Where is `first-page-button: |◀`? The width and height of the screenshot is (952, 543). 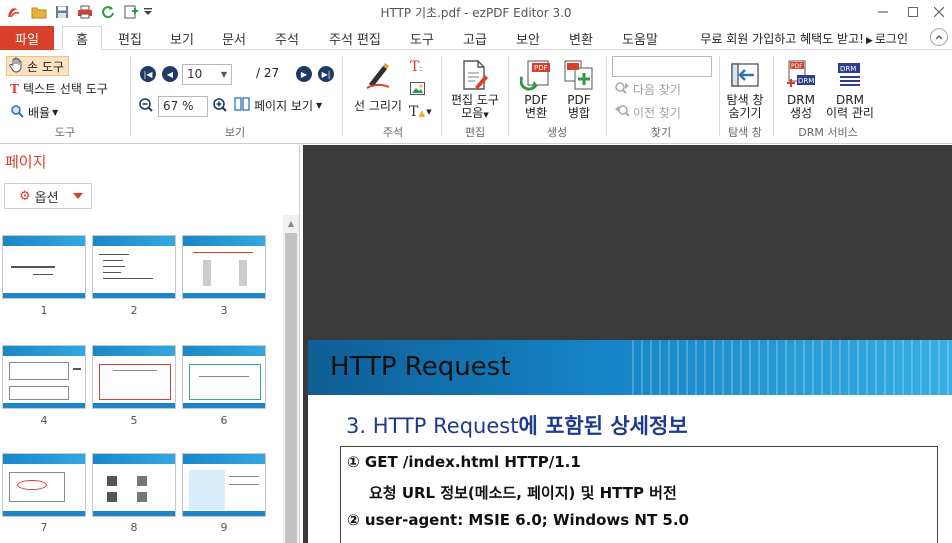
first-page-button: |◀ is located at coordinates (148, 74).